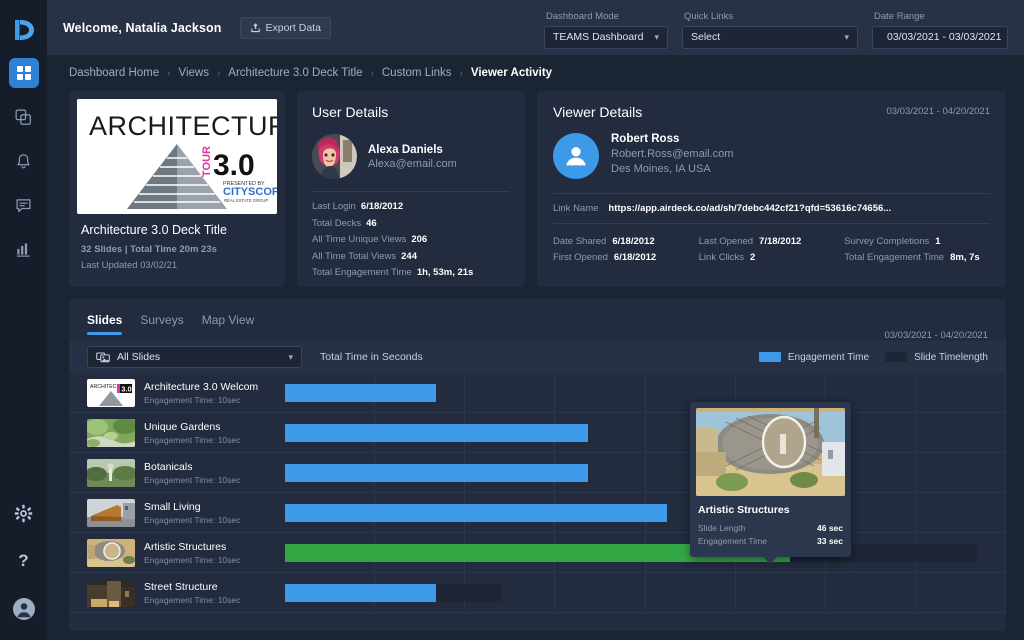 The height and width of the screenshot is (640, 1024). What do you see at coordinates (917, 257) in the screenshot?
I see `list-item: Total Engagement Time 8m, 7s` at bounding box center [917, 257].